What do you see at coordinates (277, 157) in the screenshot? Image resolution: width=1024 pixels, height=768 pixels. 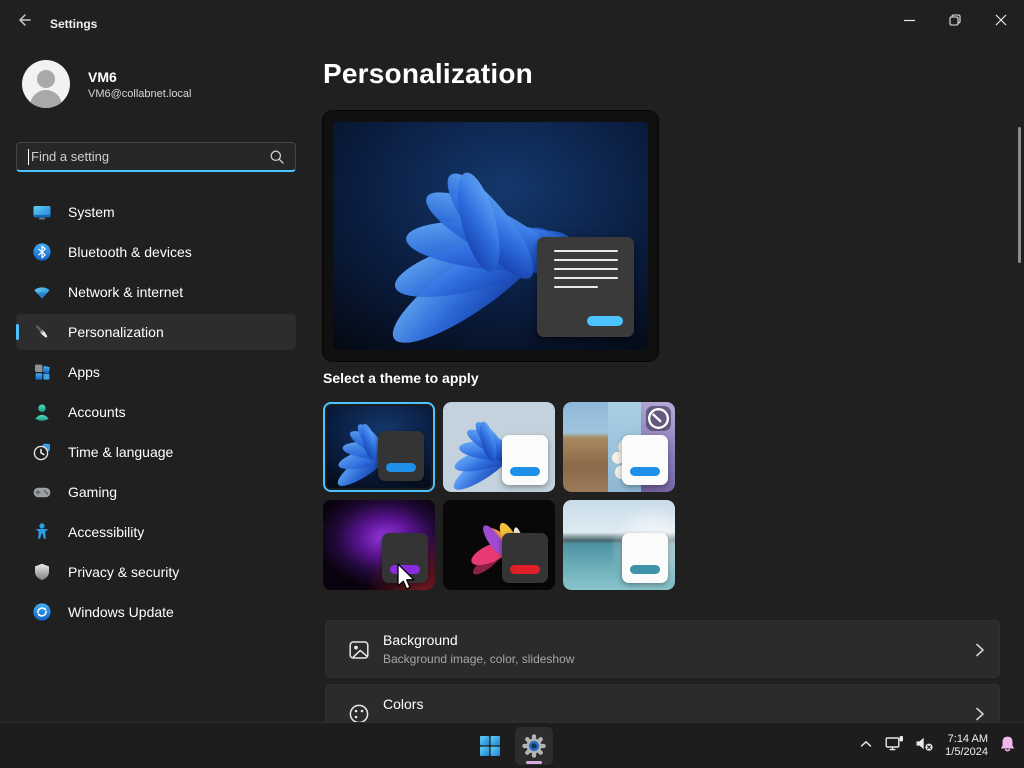 I see `search-icon` at bounding box center [277, 157].